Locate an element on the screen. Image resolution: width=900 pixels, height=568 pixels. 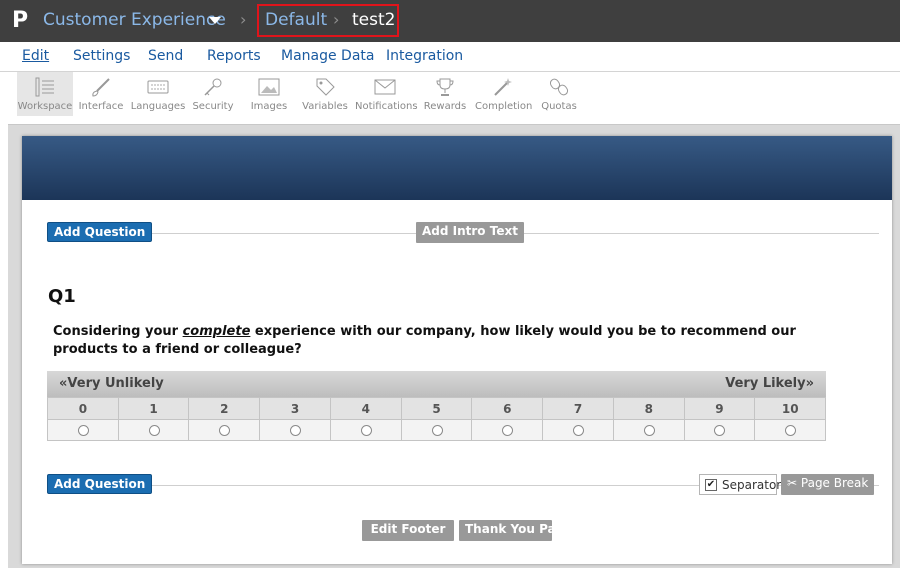
menu-send: Send is located at coordinates (165, 56).